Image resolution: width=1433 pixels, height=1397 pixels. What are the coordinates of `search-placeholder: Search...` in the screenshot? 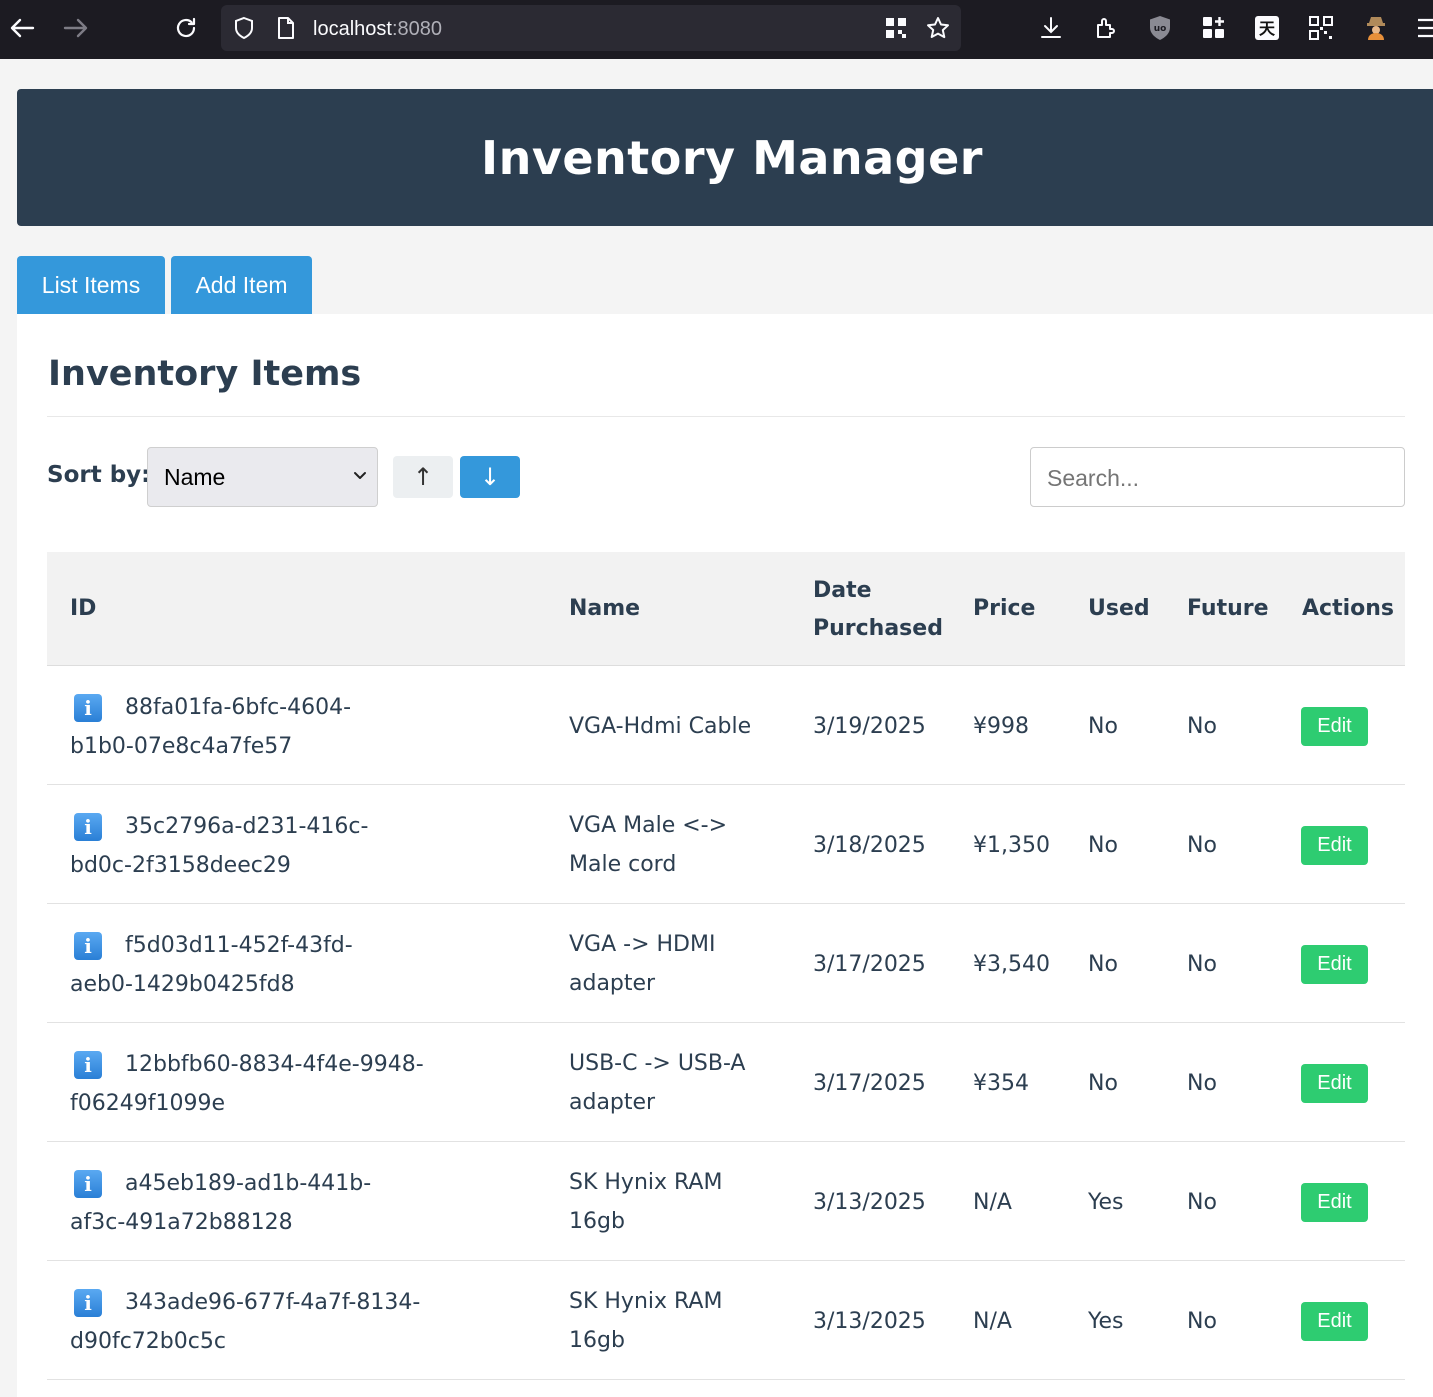 It's located at (1093, 478).